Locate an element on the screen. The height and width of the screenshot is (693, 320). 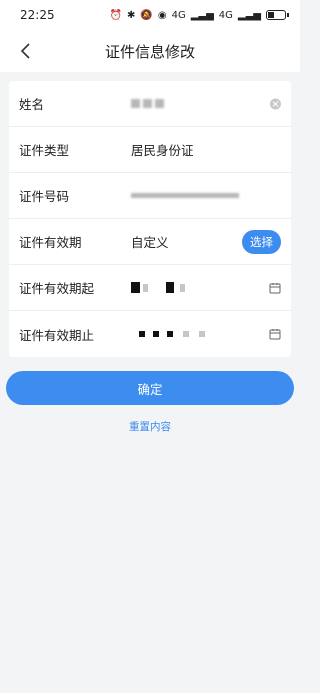
row-label: 证件类型 is located at coordinates (44, 150).